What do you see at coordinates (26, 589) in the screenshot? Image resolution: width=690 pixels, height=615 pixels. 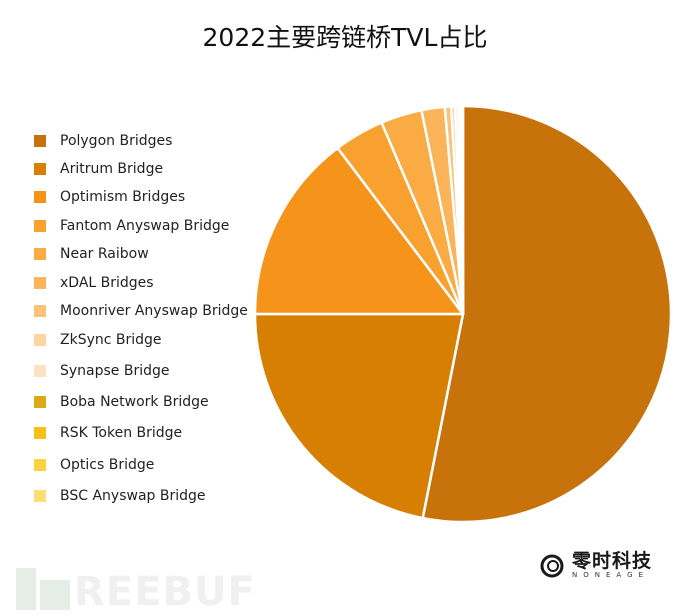 I see `watermark-bar` at bounding box center [26, 589].